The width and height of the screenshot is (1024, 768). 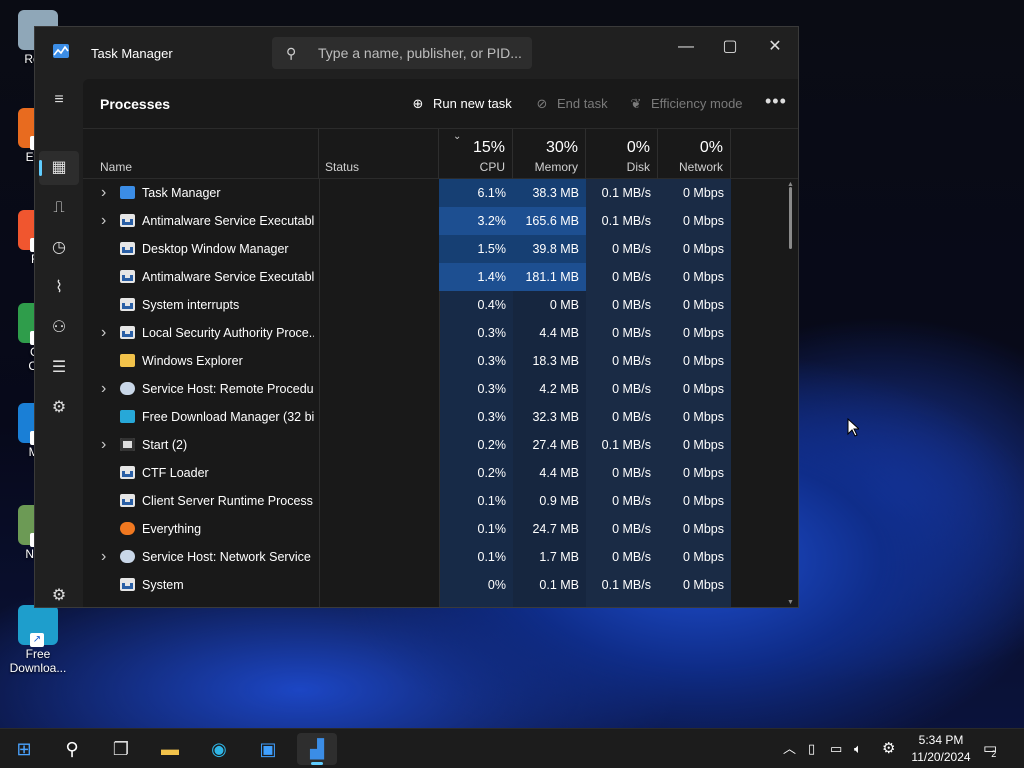 I want to click on column-network: 0% Network, so click(x=694, y=154).